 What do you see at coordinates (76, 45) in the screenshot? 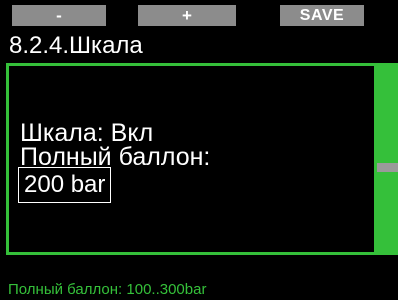
I see `page-title: 8.2.4.Шкала` at bounding box center [76, 45].